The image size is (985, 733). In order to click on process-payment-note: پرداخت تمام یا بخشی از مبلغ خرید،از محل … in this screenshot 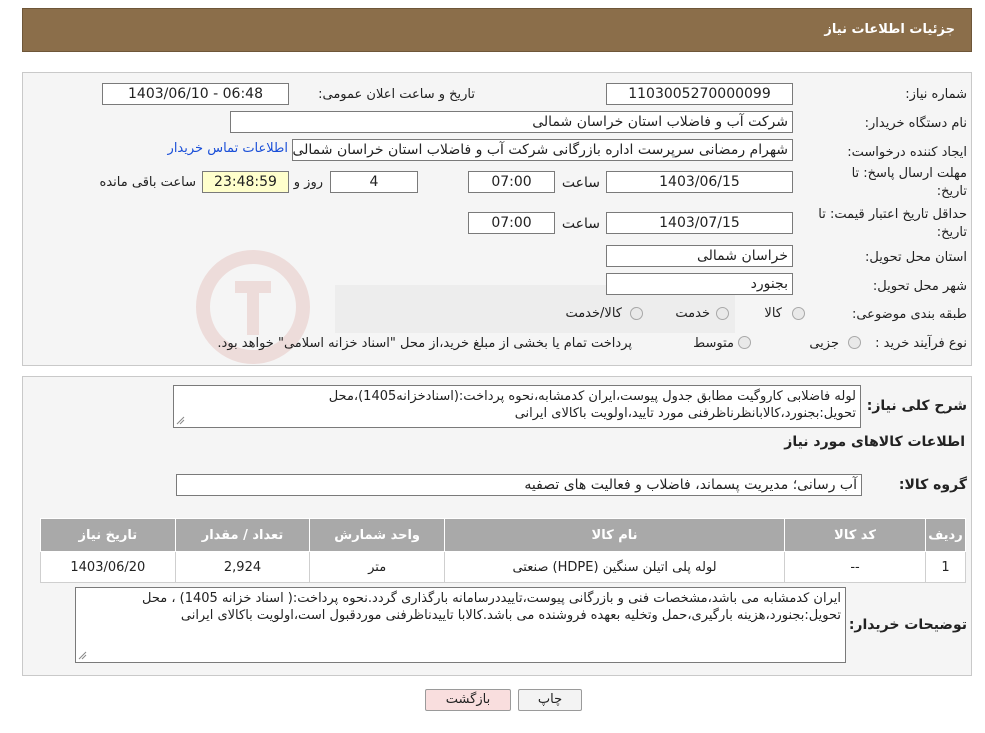, I will do `click(424, 343)`.